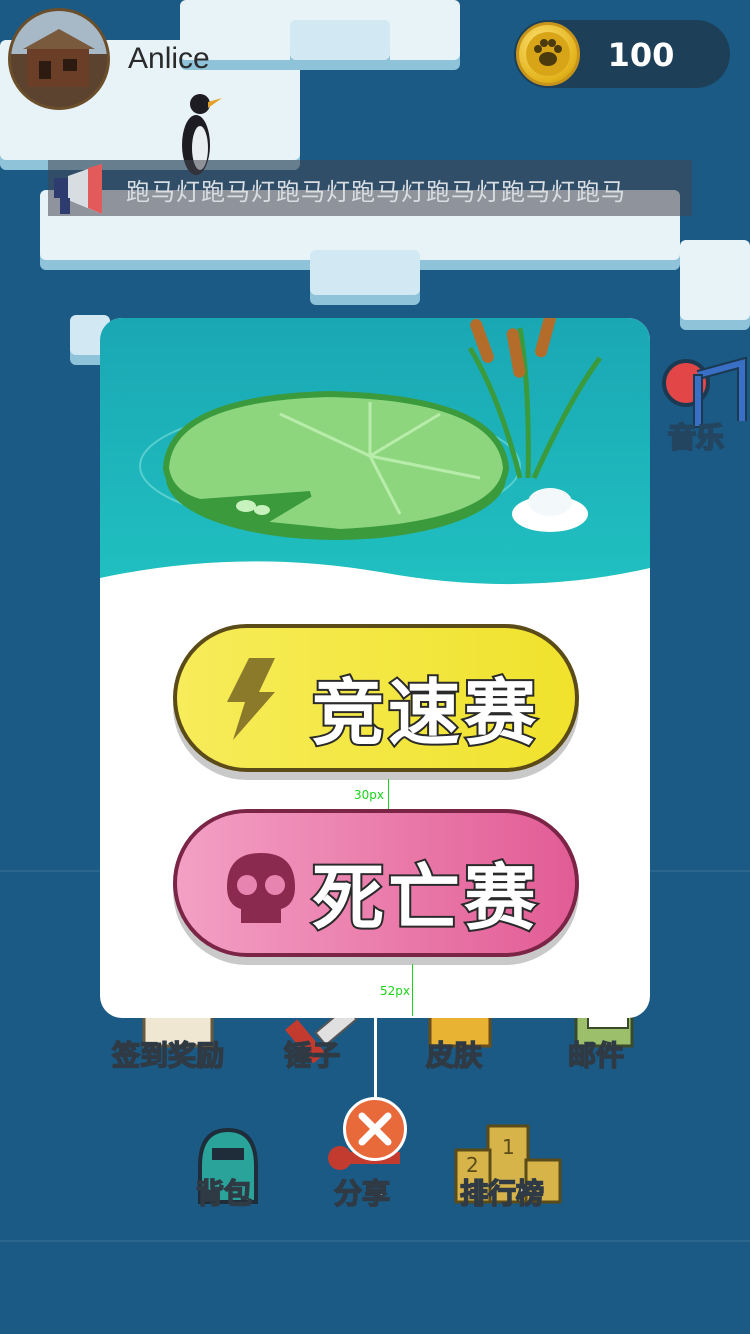  I want to click on coin-count: 100, so click(641, 55).